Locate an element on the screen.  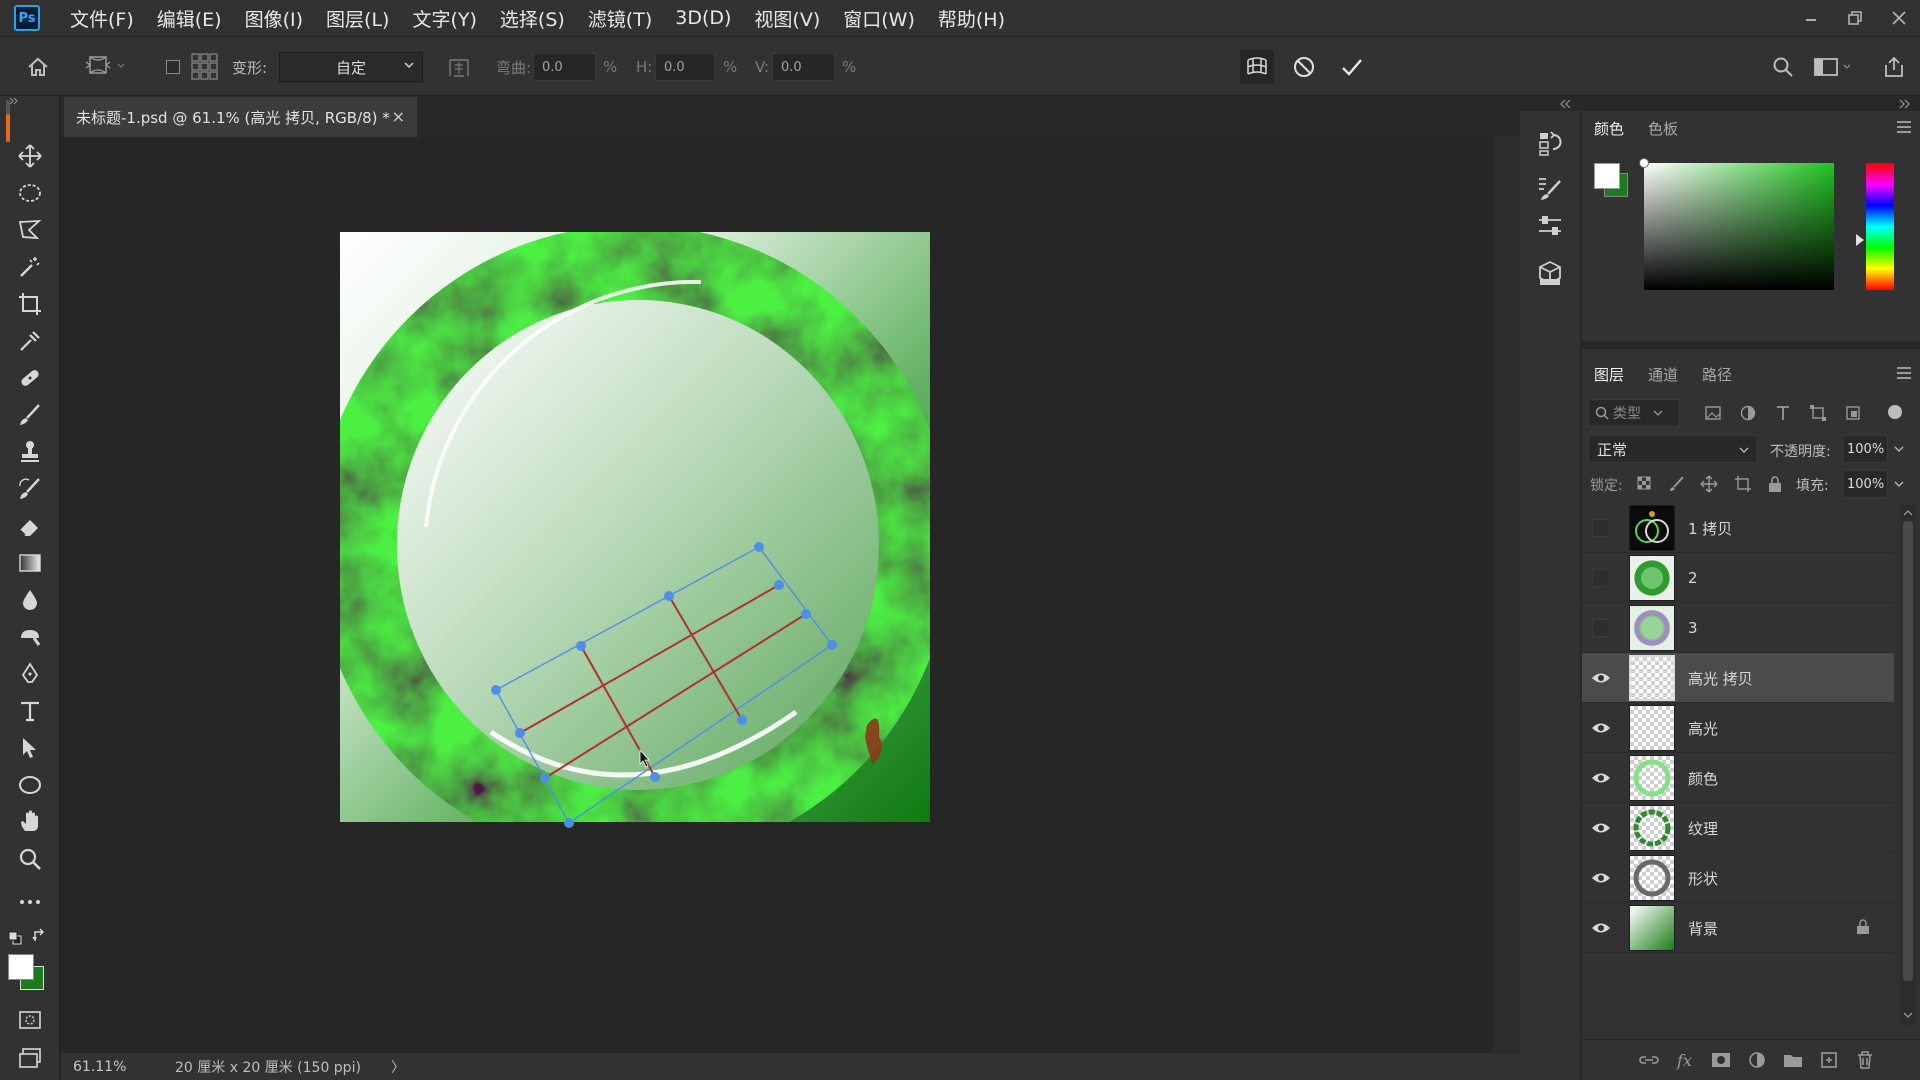
zoom-level: 61.11% is located at coordinates (110, 1067).